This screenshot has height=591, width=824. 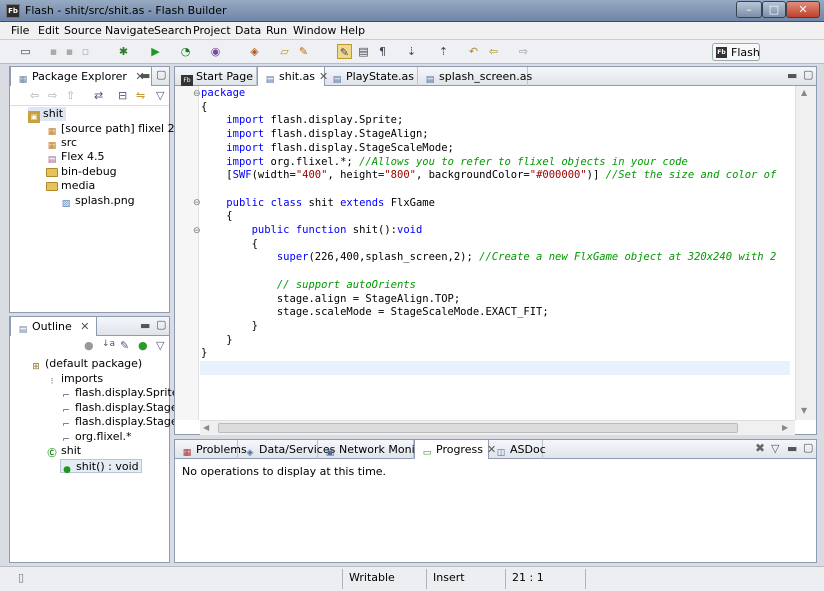 I want to click on code-line: import flash.display.StageAlign;, so click(x=314, y=134).